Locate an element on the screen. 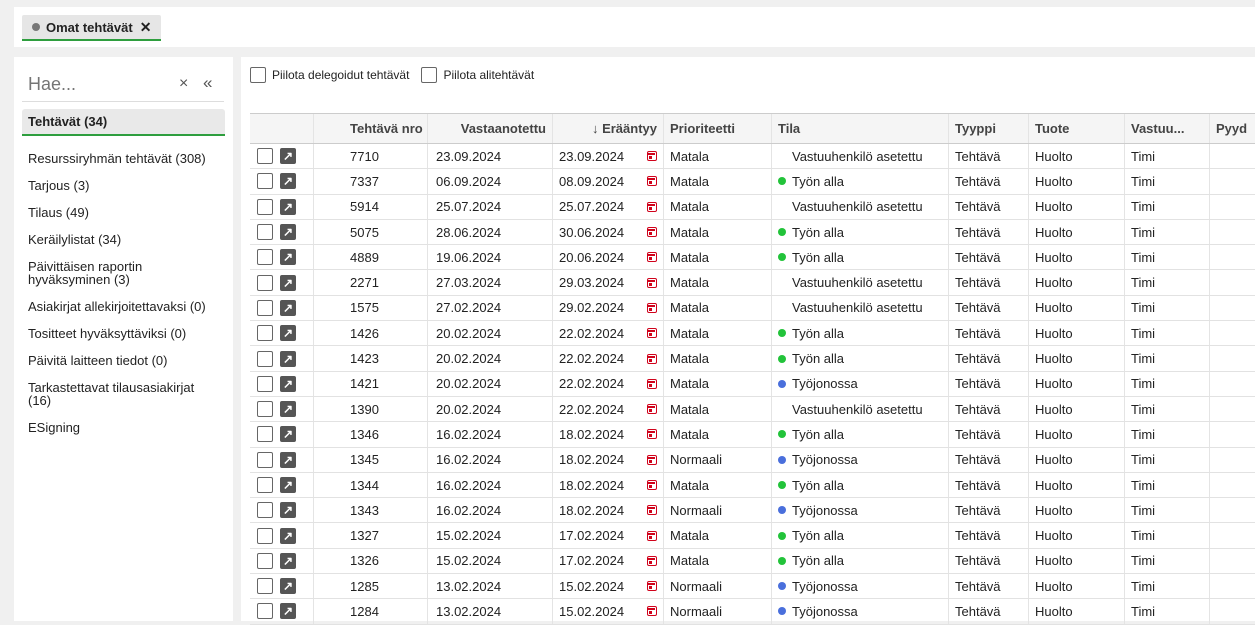  header-priority: Prioriteetti is located at coordinates (718, 128).